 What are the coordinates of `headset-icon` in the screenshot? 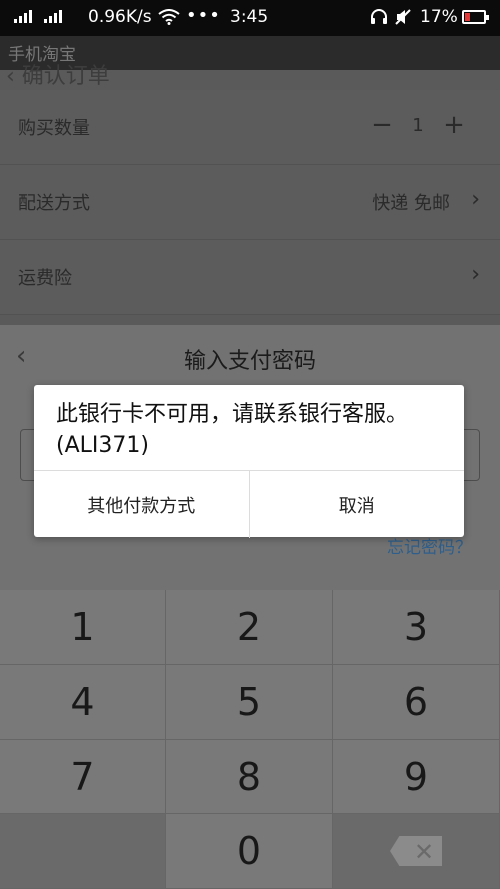 It's located at (379, 19).